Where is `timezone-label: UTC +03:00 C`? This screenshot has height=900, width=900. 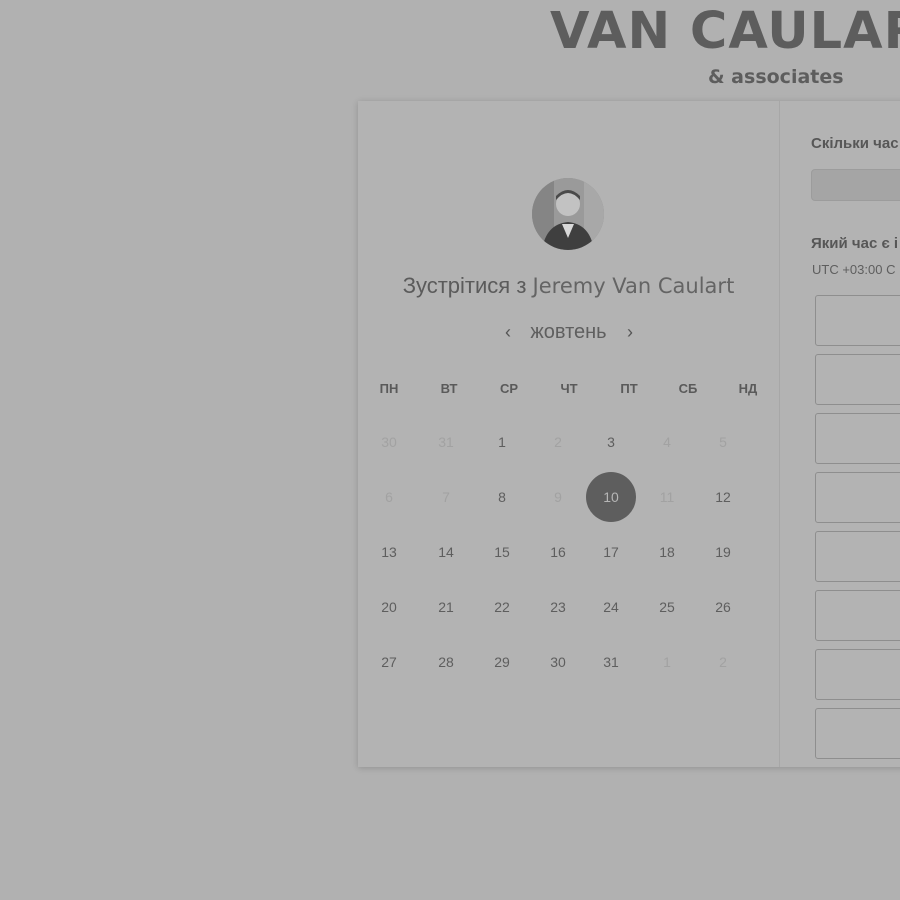 timezone-label: UTC +03:00 C is located at coordinates (854, 269).